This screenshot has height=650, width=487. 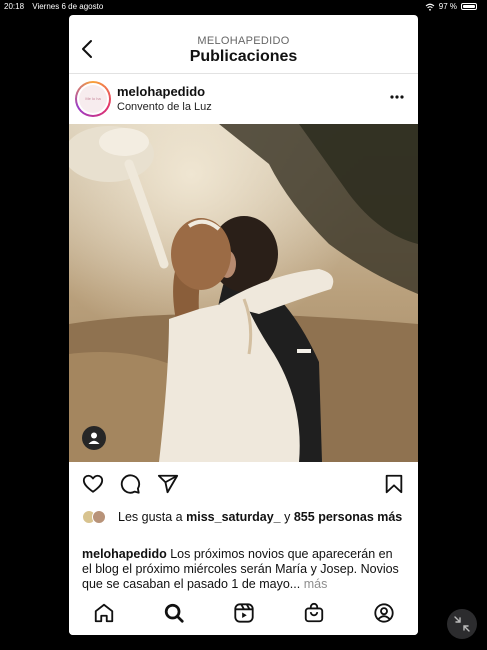 I want to click on post-username: melohapedido, so click(x=161, y=91).